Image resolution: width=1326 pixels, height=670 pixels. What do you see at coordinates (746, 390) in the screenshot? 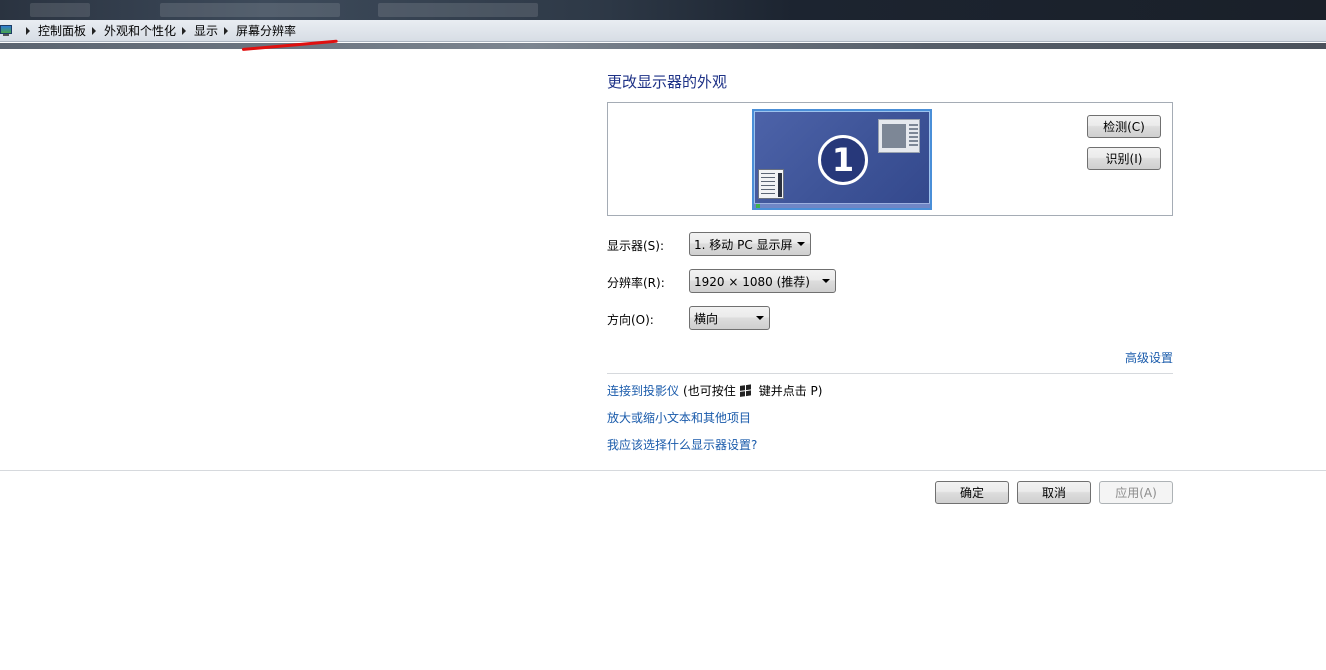
I see `windows-logo-icon` at bounding box center [746, 390].